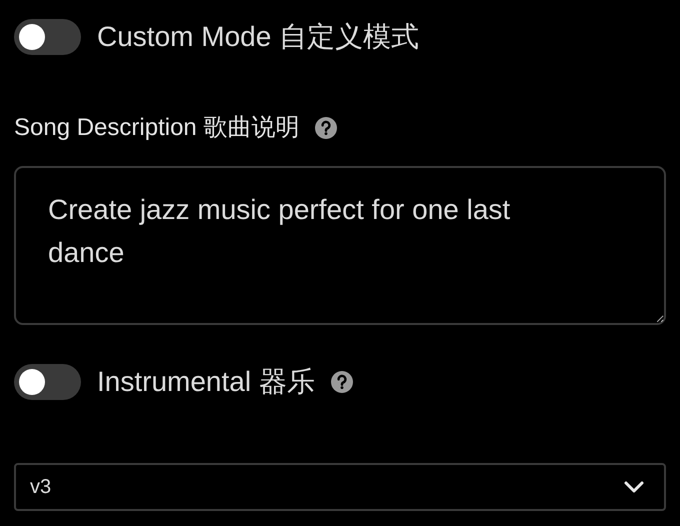  Describe the element at coordinates (634, 487) in the screenshot. I see `chevron-down-icon` at that location.